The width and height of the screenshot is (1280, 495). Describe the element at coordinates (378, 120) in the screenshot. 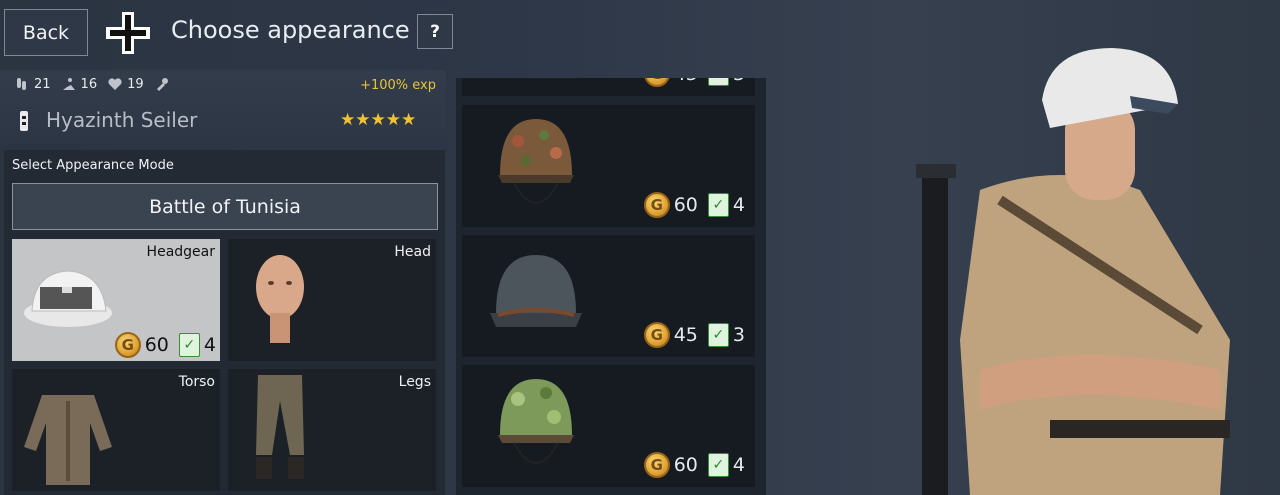

I see `star-rating: ★★★★★` at that location.